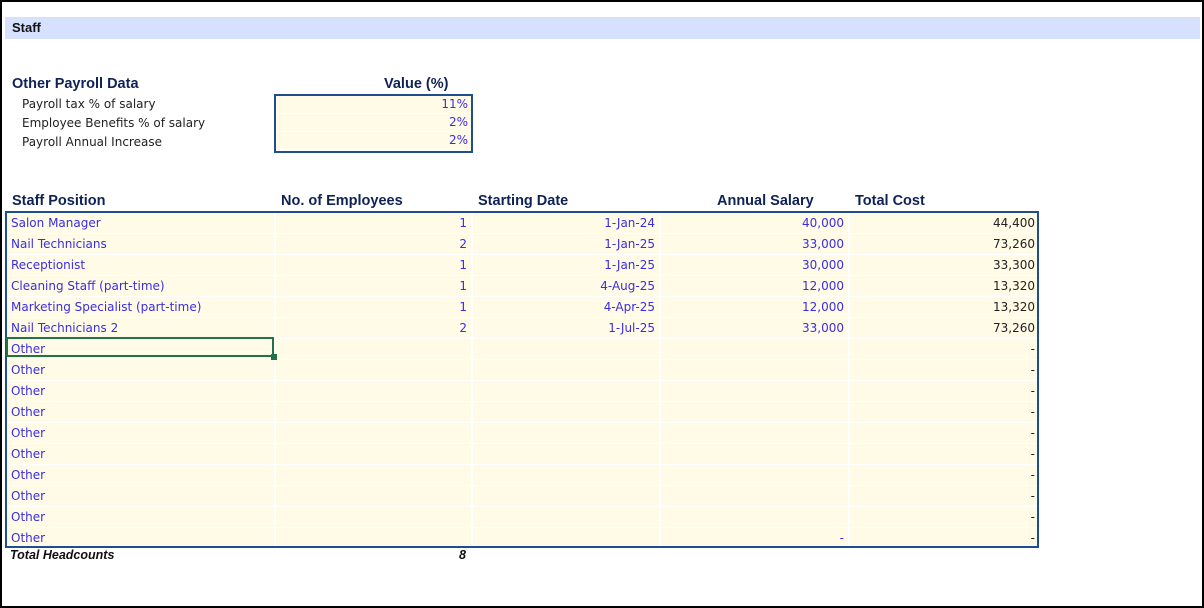  I want to click on salary-cell: 30,000, so click(755, 265).